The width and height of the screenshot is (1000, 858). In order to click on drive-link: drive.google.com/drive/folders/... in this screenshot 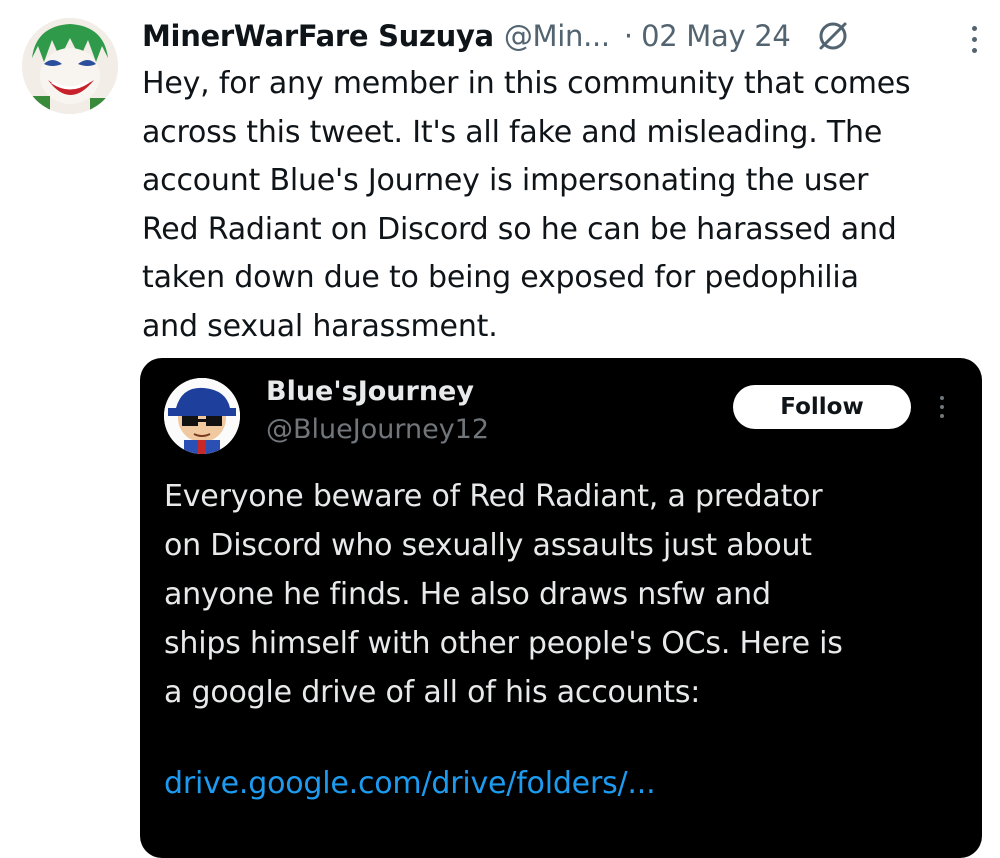, I will do `click(410, 783)`.